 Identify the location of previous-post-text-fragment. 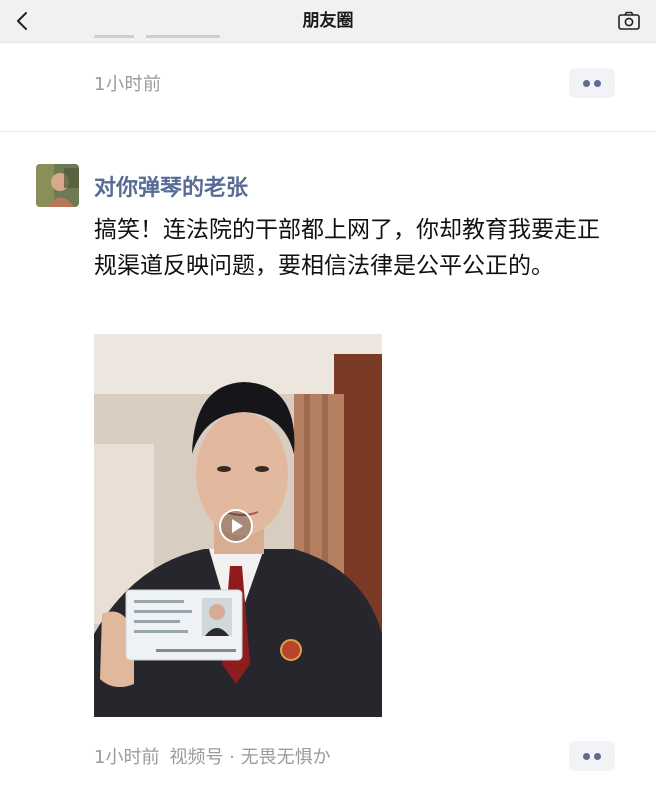
(164, 38).